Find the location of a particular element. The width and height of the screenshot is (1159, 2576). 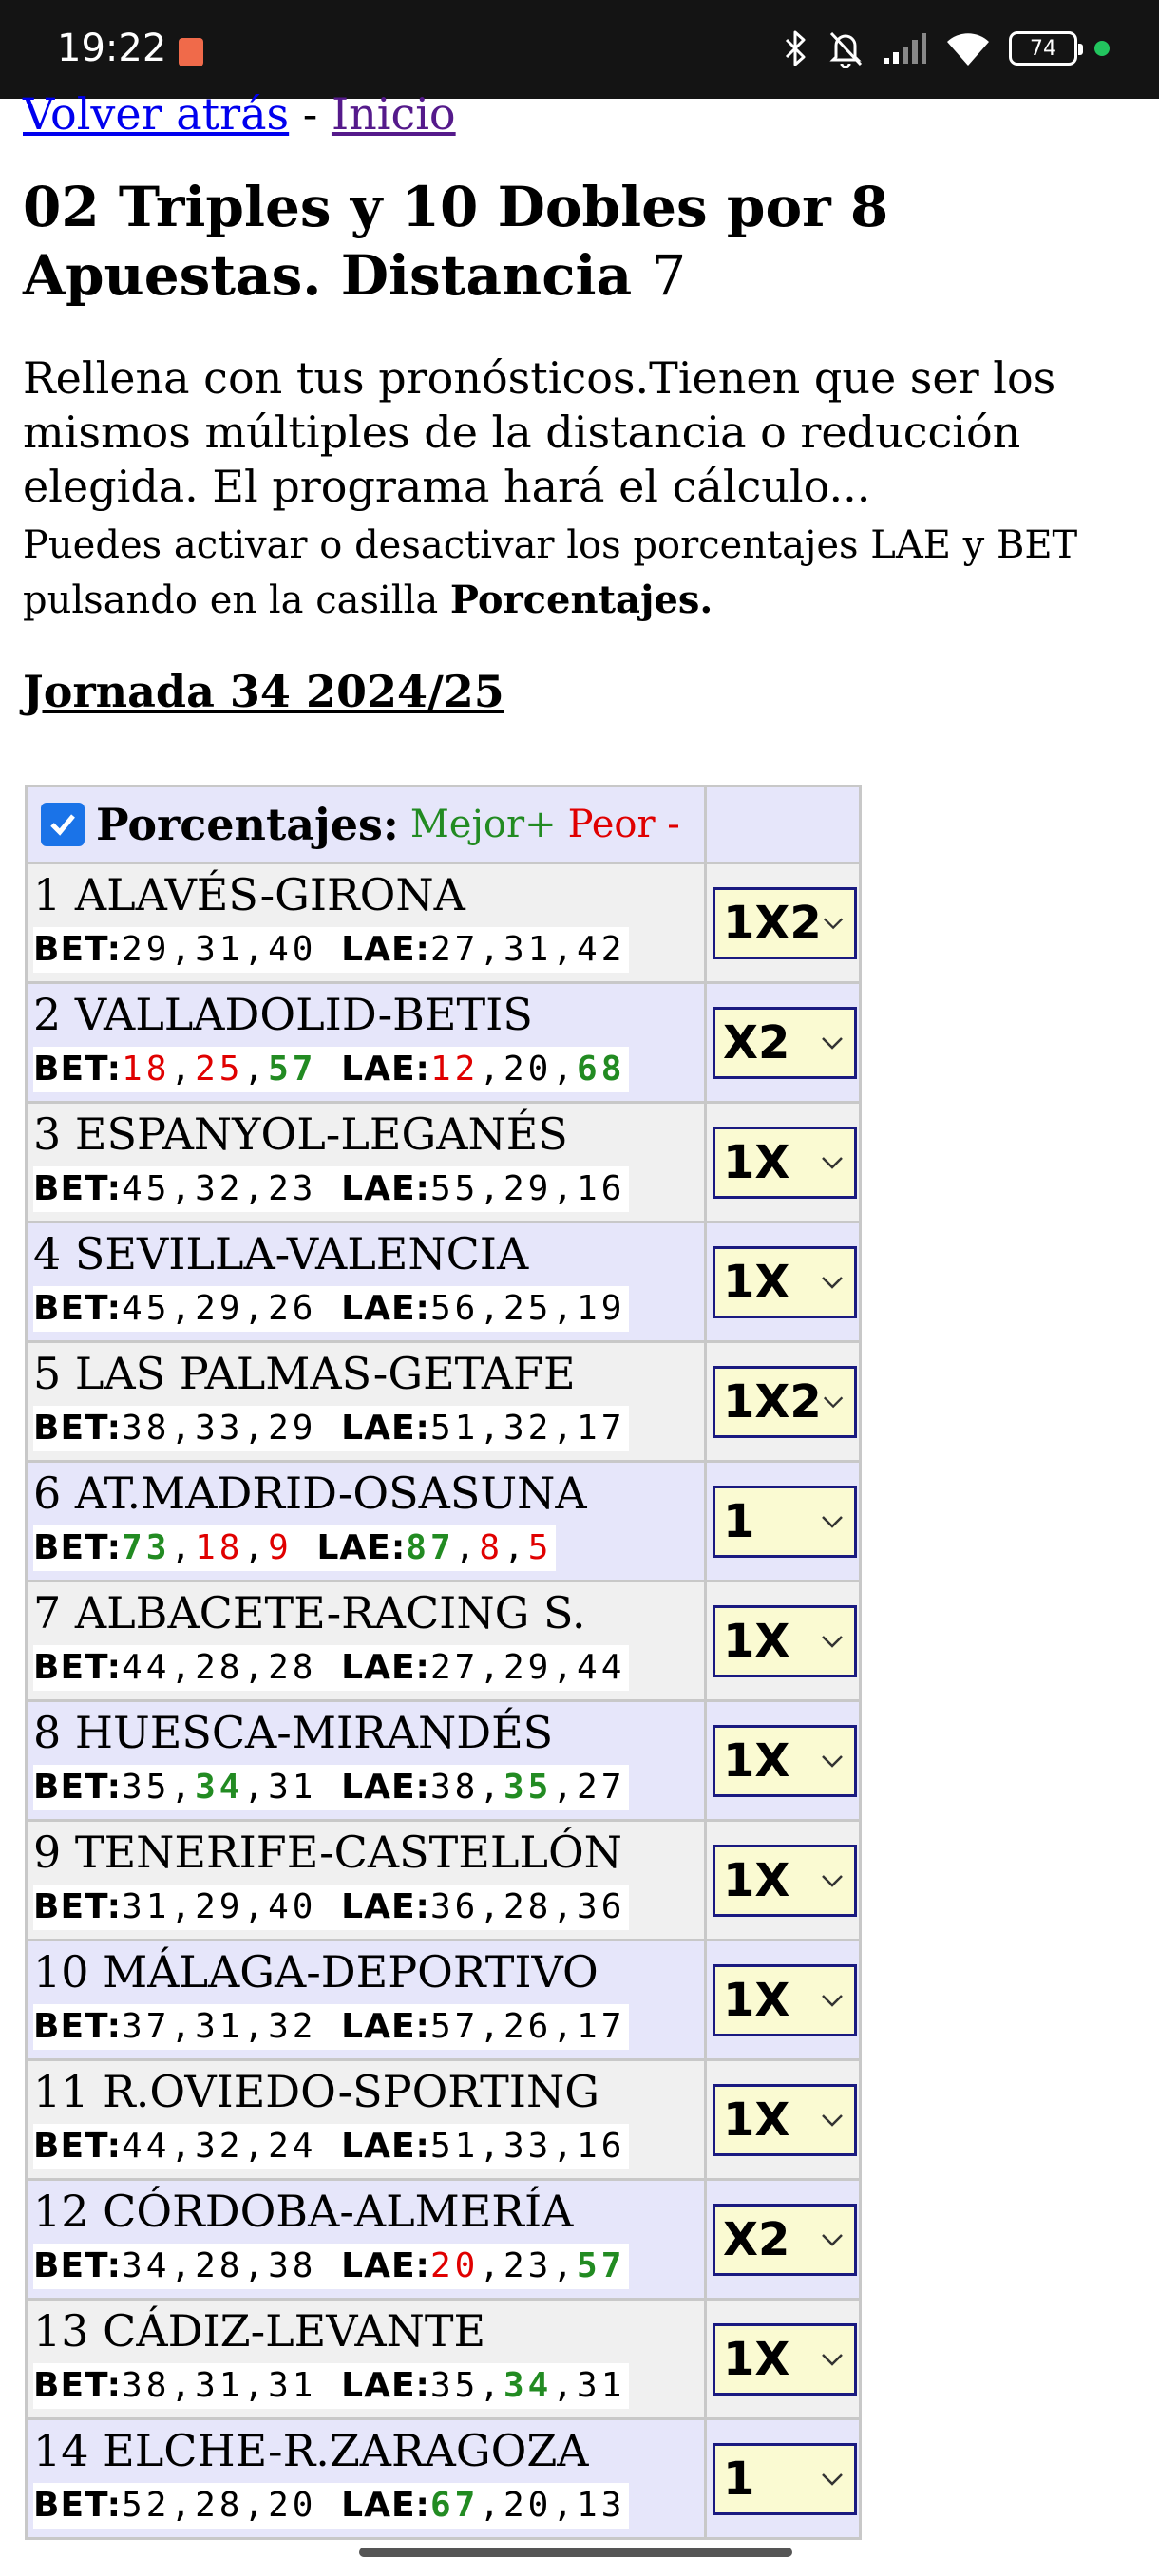

check-icon is located at coordinates (62, 825).